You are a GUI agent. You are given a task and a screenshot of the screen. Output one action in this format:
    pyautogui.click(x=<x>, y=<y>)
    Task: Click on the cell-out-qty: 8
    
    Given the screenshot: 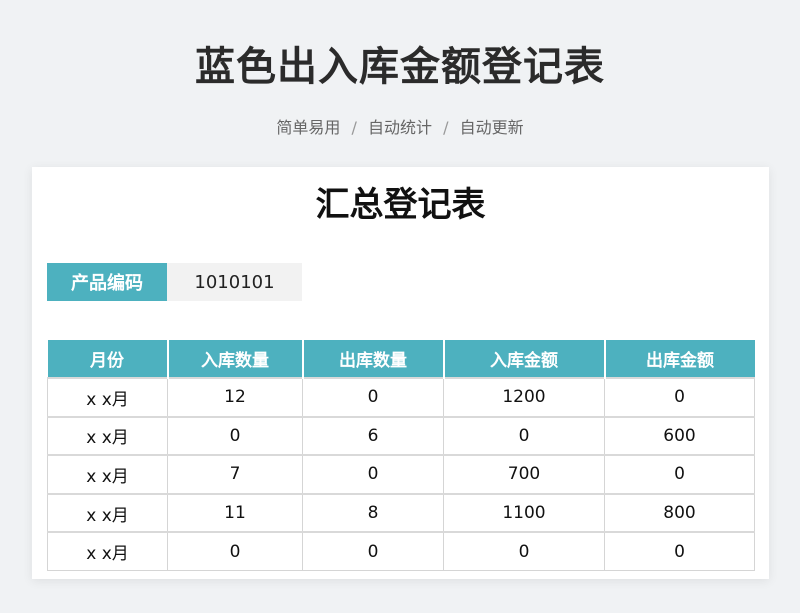 What is the action you would take?
    pyautogui.click(x=373, y=512)
    